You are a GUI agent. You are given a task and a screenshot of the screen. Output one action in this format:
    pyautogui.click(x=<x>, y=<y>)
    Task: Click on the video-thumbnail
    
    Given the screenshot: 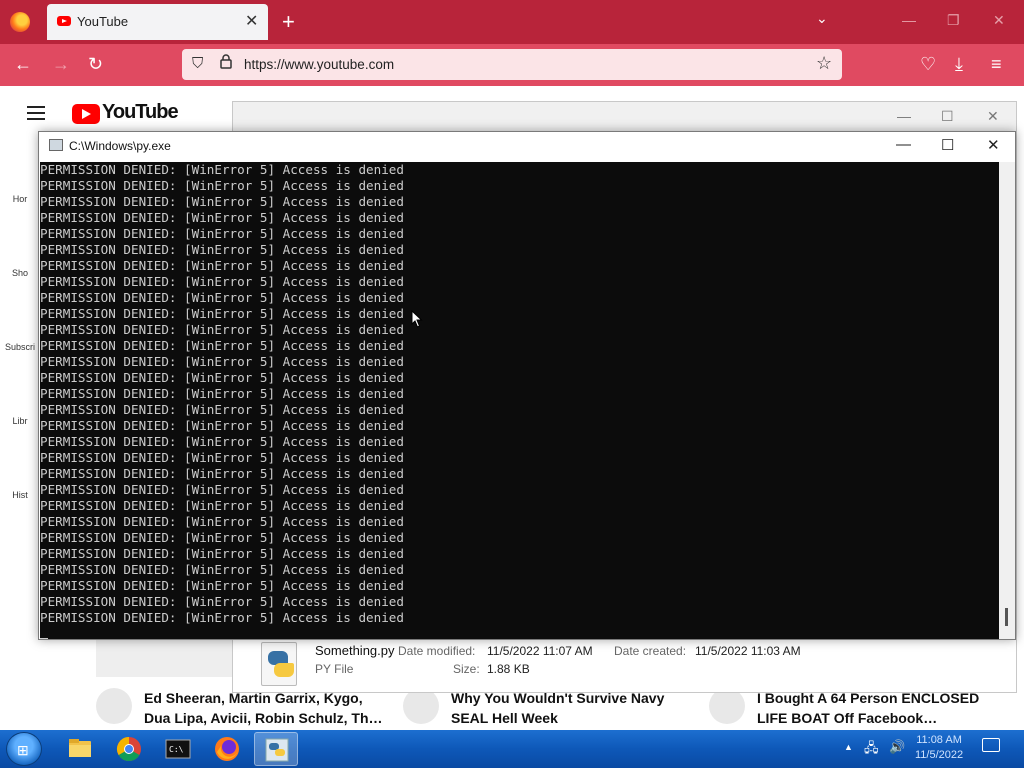 What is the action you would take?
    pyautogui.click(x=166, y=657)
    